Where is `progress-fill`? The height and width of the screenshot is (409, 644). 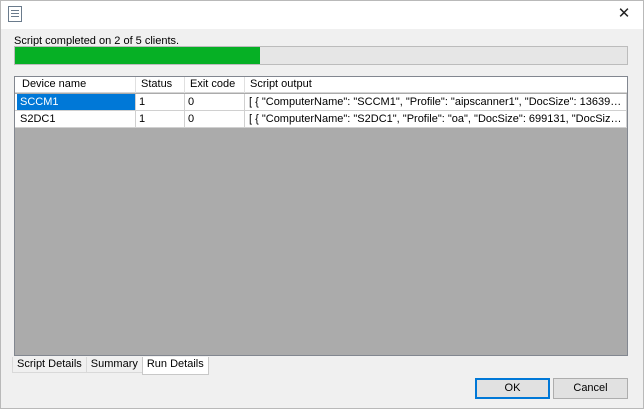
progress-fill is located at coordinates (137, 55).